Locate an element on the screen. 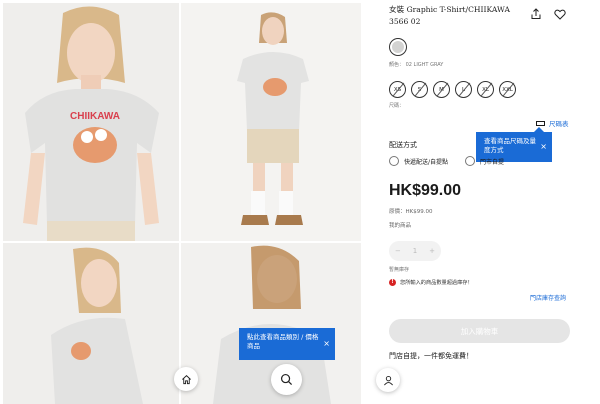  size-option-s: S is located at coordinates (419, 89).